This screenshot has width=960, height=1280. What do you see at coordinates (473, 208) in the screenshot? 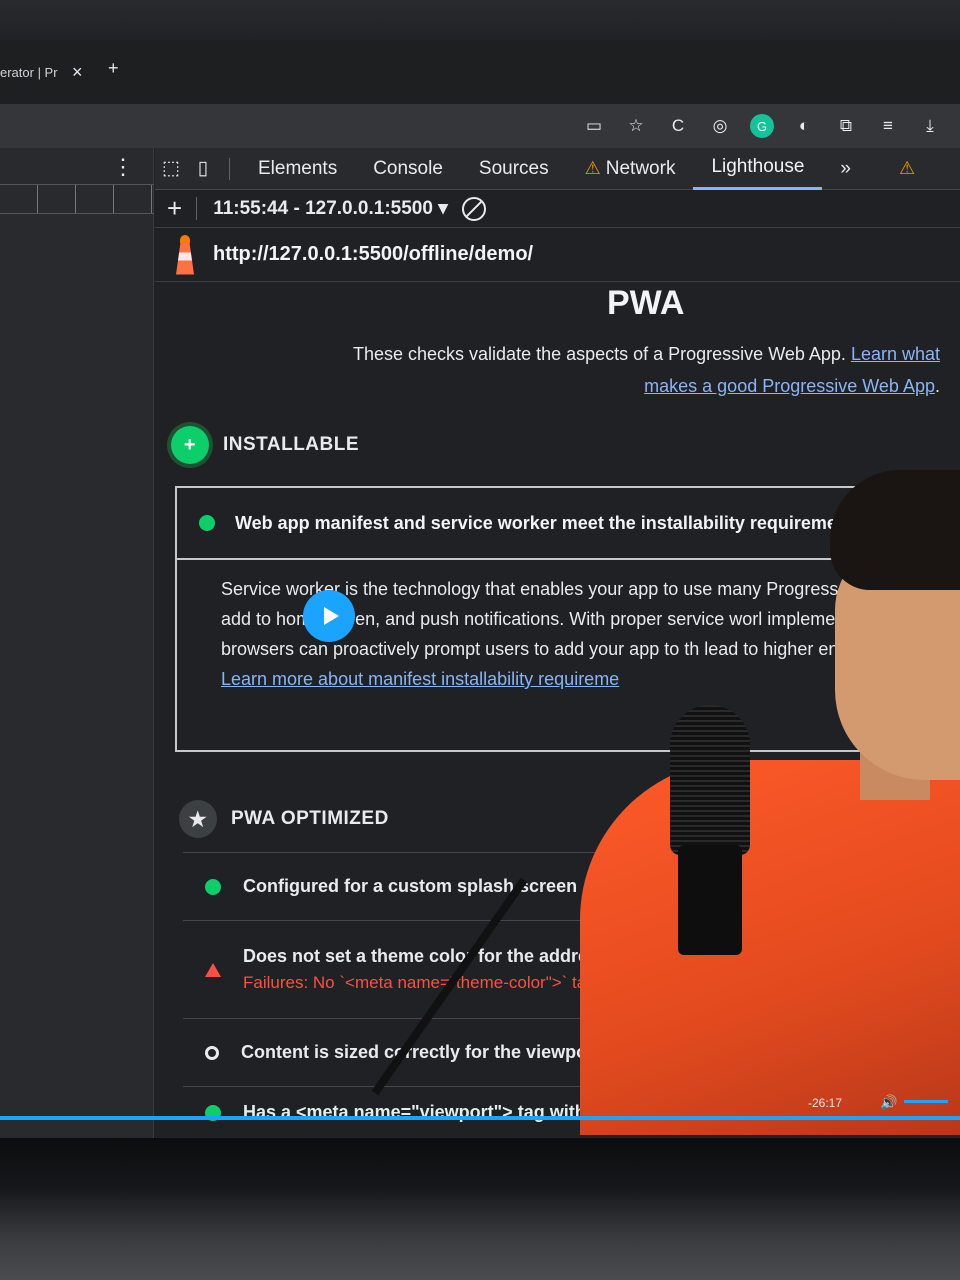
I see `clear-icon` at bounding box center [473, 208].